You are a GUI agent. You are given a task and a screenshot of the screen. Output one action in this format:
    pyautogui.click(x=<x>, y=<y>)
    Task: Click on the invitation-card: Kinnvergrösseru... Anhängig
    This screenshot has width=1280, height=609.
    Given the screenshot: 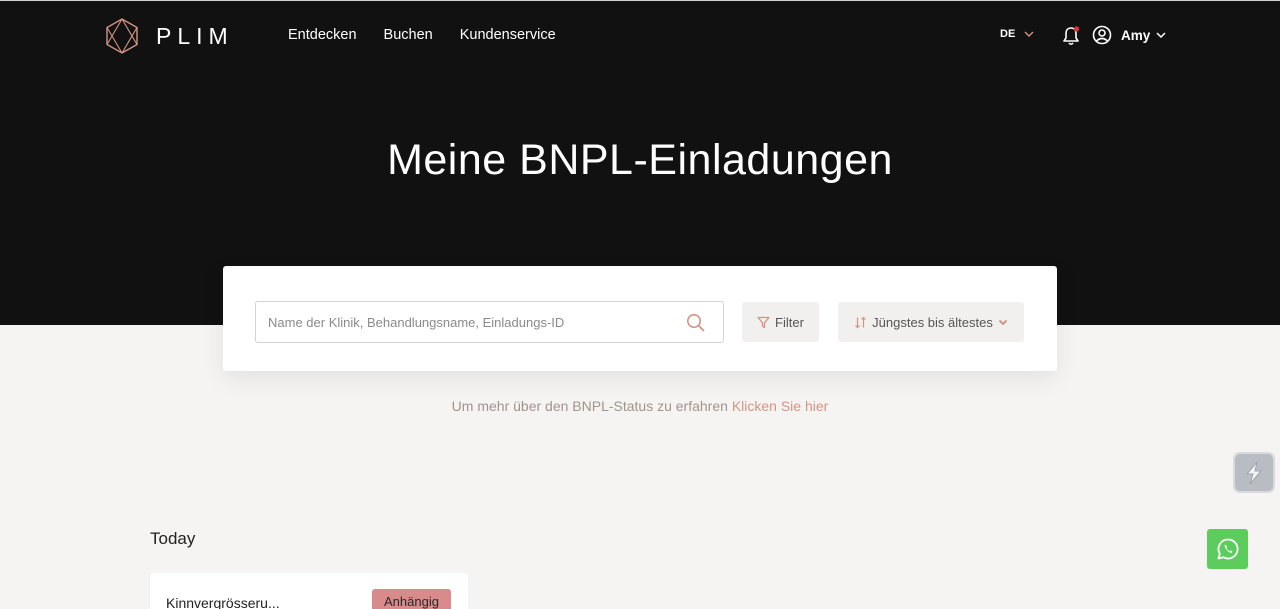 What is the action you would take?
    pyautogui.click(x=309, y=591)
    